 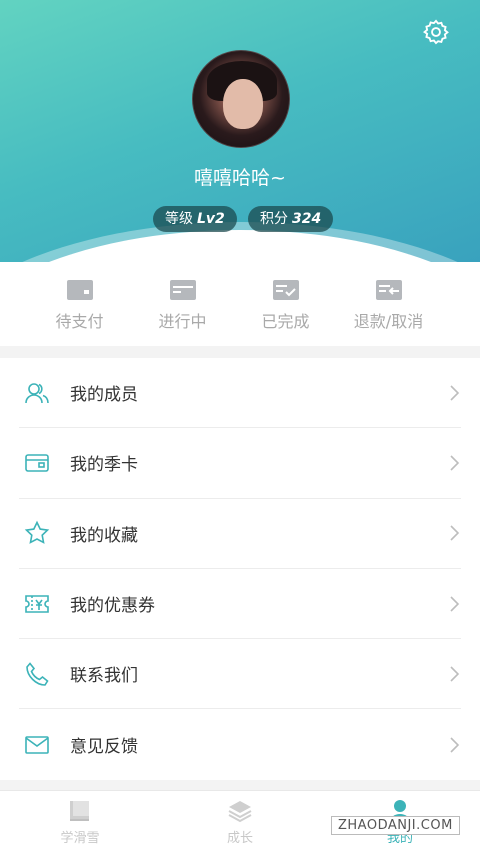 I want to click on order-label: 退款/取消, so click(x=388, y=321).